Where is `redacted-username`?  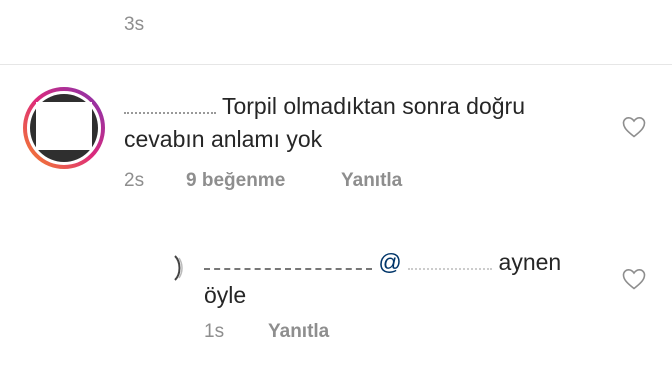
redacted-username is located at coordinates (170, 107).